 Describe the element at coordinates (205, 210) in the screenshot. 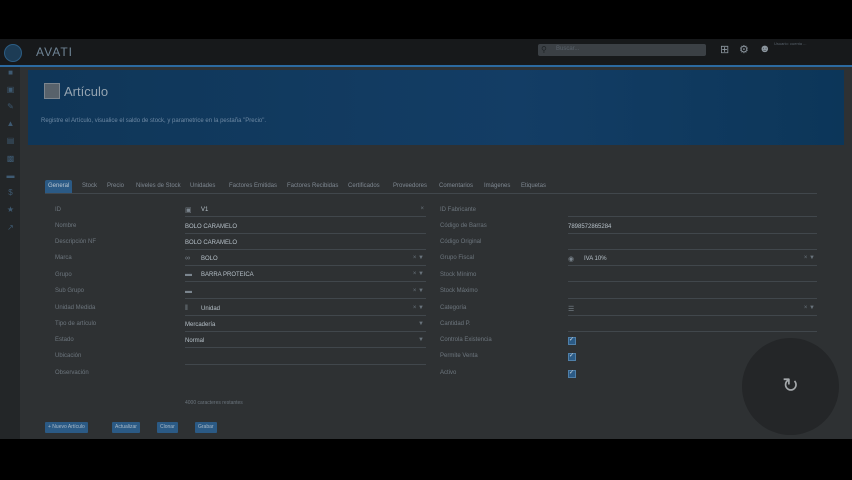

I see `id-value: V1` at that location.